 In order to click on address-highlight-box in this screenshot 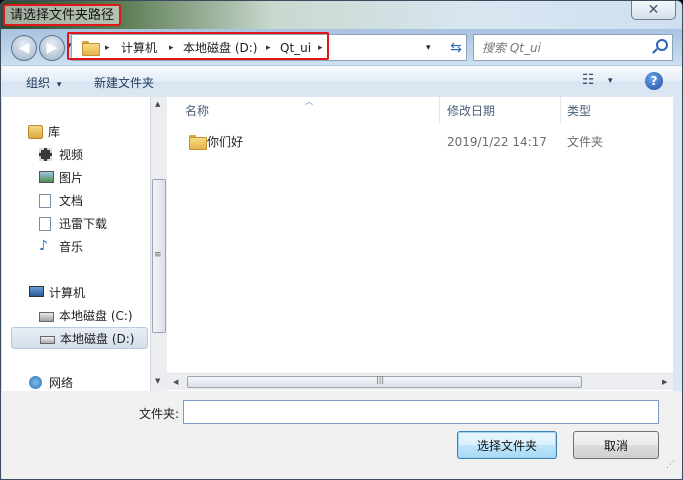, I will do `click(198, 46)`.